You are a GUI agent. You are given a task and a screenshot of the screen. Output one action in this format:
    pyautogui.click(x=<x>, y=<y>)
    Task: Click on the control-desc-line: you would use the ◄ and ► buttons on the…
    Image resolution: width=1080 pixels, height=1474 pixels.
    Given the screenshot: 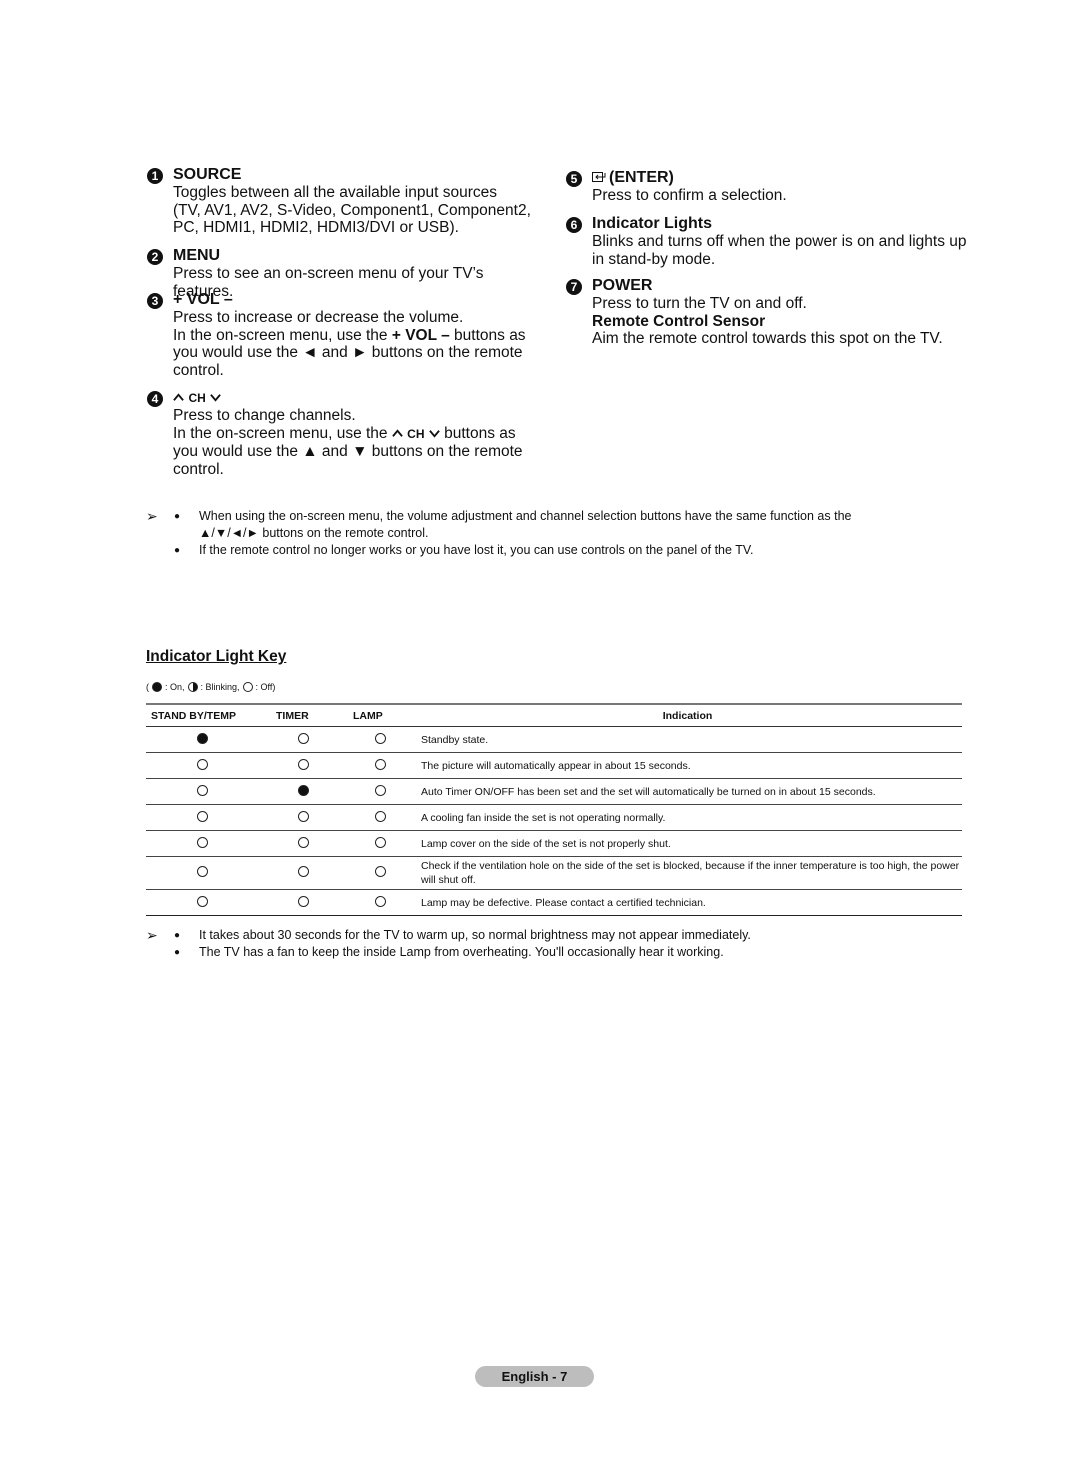 What is the action you would take?
    pyautogui.click(x=347, y=353)
    